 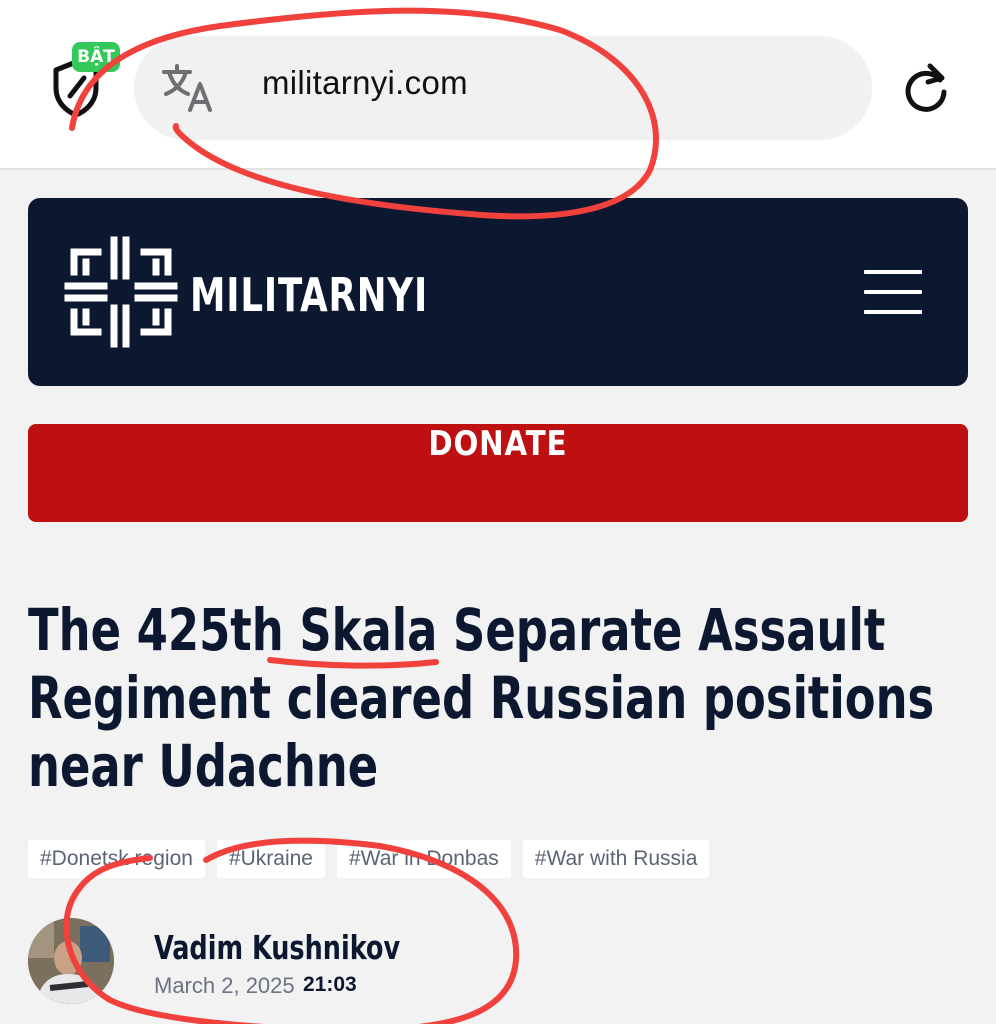 What do you see at coordinates (457, 630) in the screenshot?
I see `headline-line: The 425th Skala Separate Assault` at bounding box center [457, 630].